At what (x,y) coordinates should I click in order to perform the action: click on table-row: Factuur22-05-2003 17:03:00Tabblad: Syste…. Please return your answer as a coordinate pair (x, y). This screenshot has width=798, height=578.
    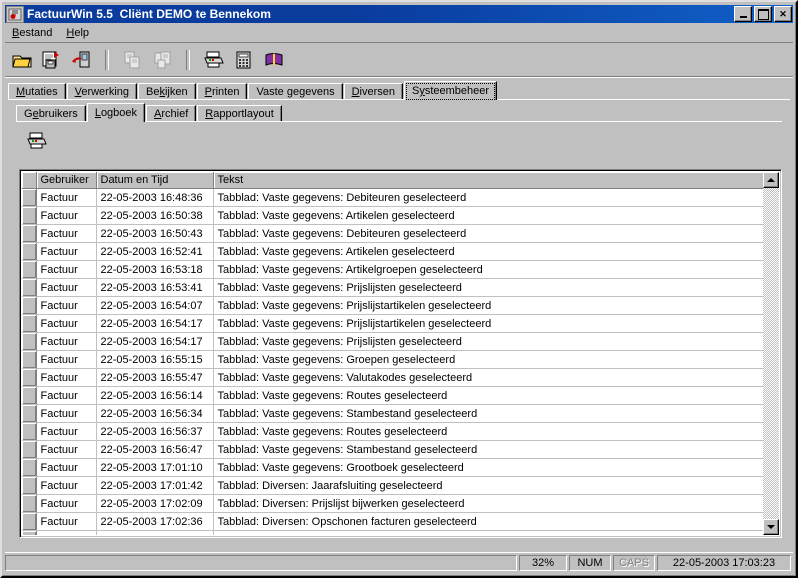
    Looking at the image, I should click on (400, 532).